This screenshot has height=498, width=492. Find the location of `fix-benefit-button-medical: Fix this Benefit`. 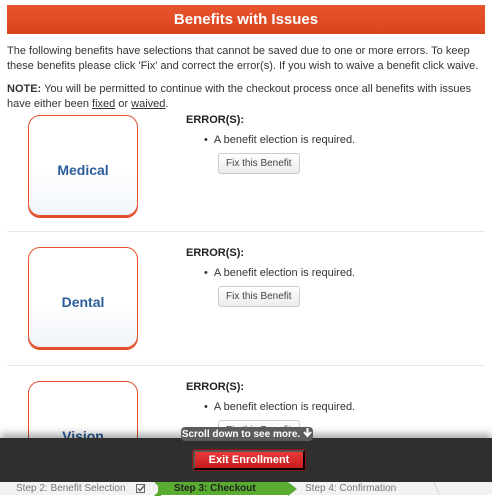

fix-benefit-button-medical: Fix this Benefit is located at coordinates (259, 163).